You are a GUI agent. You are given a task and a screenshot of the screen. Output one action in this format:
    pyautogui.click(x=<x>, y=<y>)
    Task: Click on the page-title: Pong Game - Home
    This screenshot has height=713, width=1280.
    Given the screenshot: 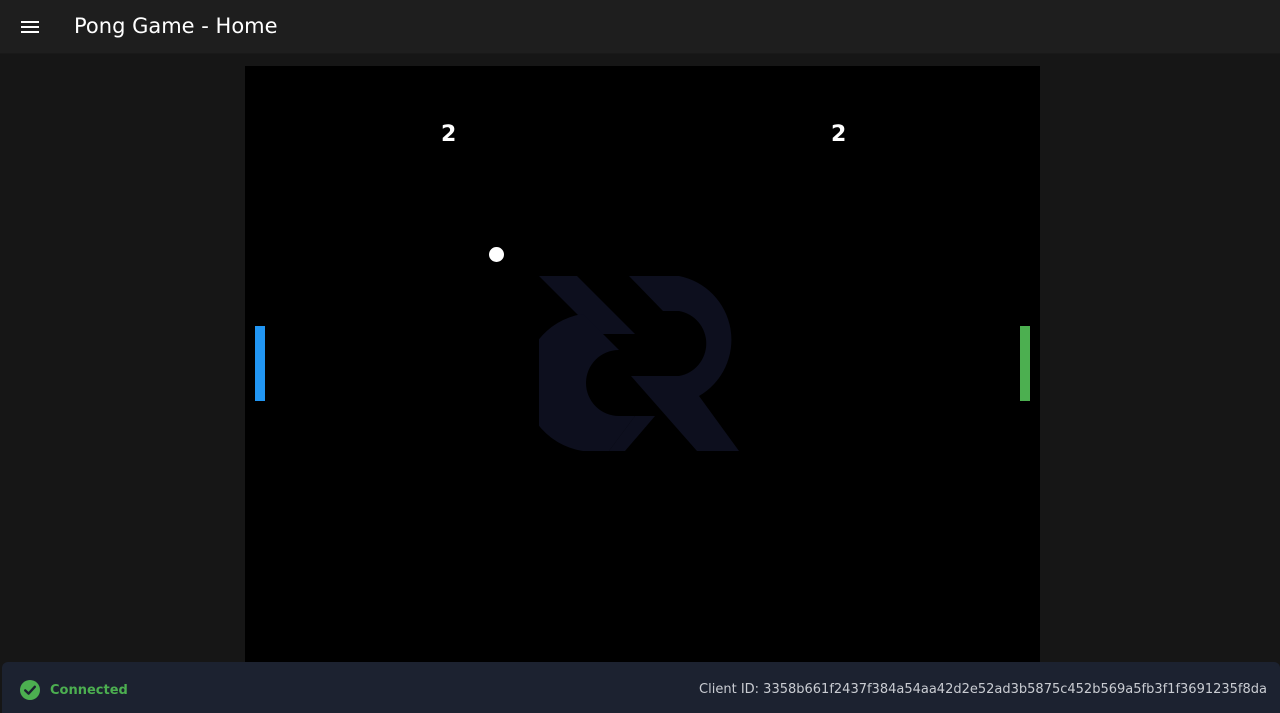 What is the action you would take?
    pyautogui.click(x=176, y=26)
    